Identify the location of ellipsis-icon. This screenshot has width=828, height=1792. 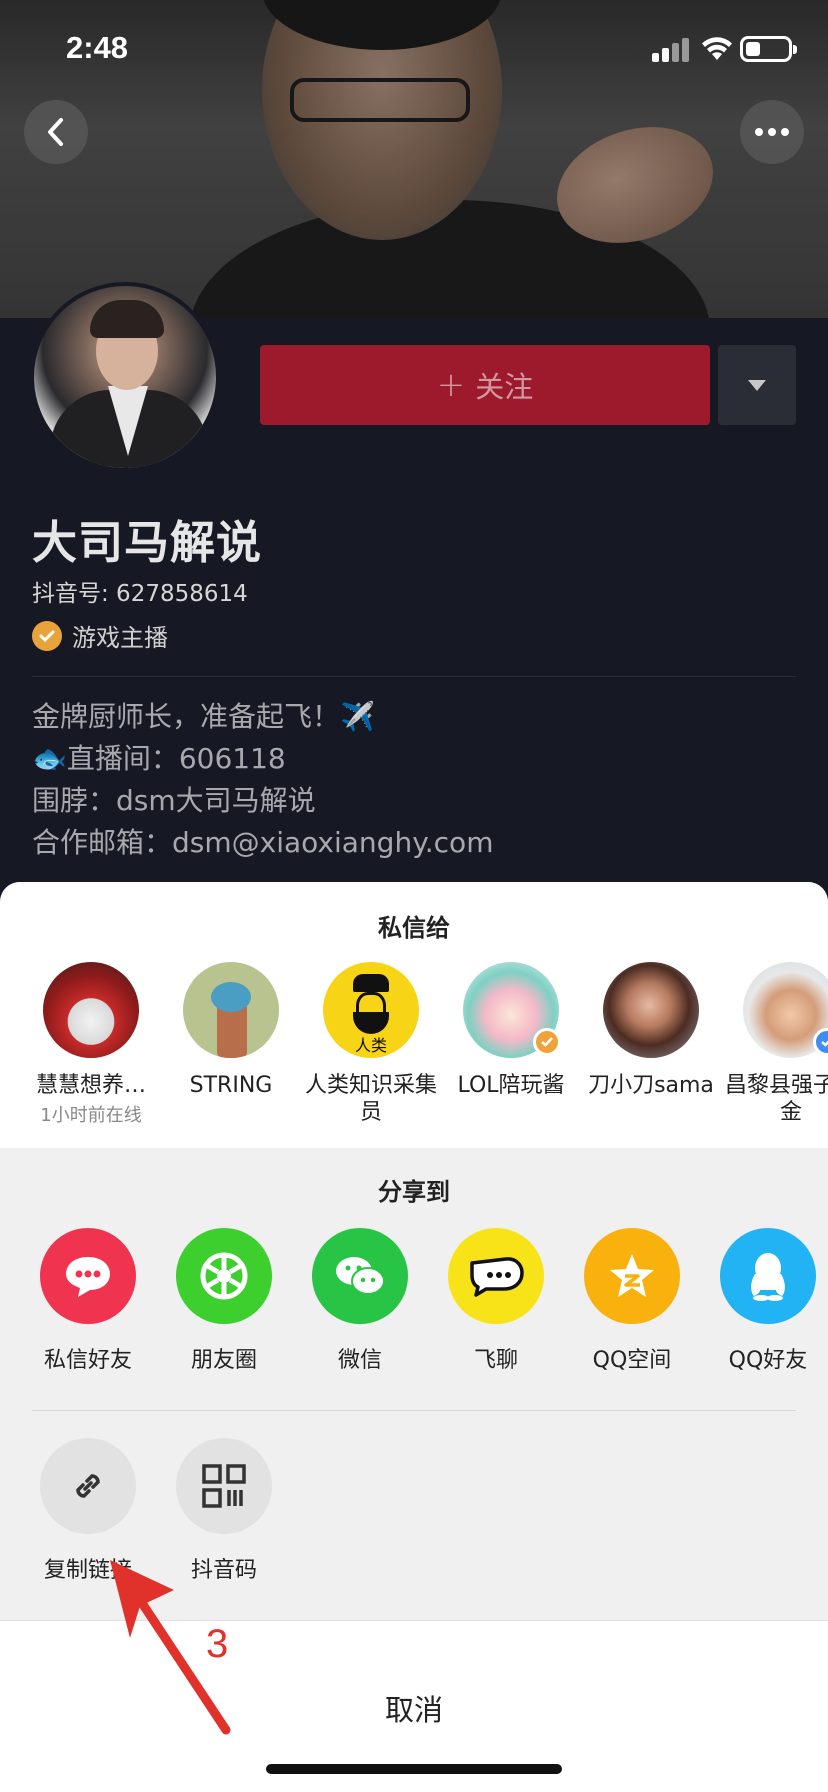
(772, 132).